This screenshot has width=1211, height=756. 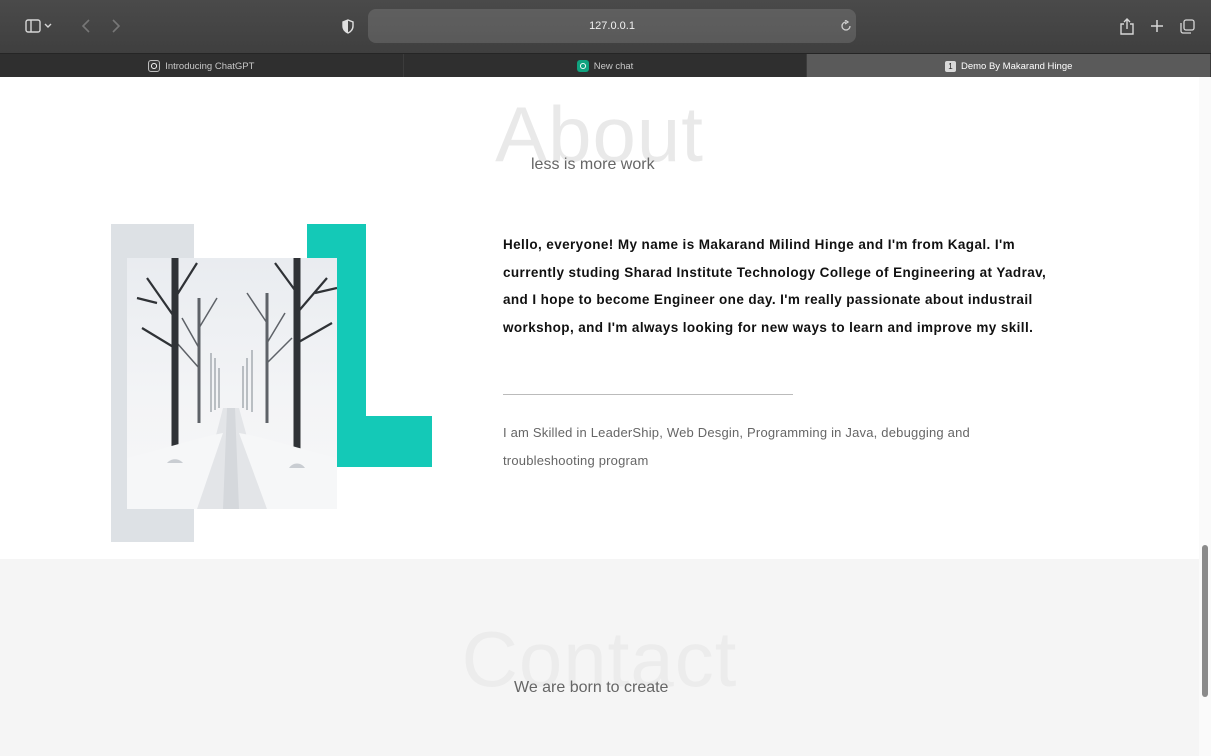 What do you see at coordinates (86, 26) in the screenshot?
I see `chevron-left-icon` at bounding box center [86, 26].